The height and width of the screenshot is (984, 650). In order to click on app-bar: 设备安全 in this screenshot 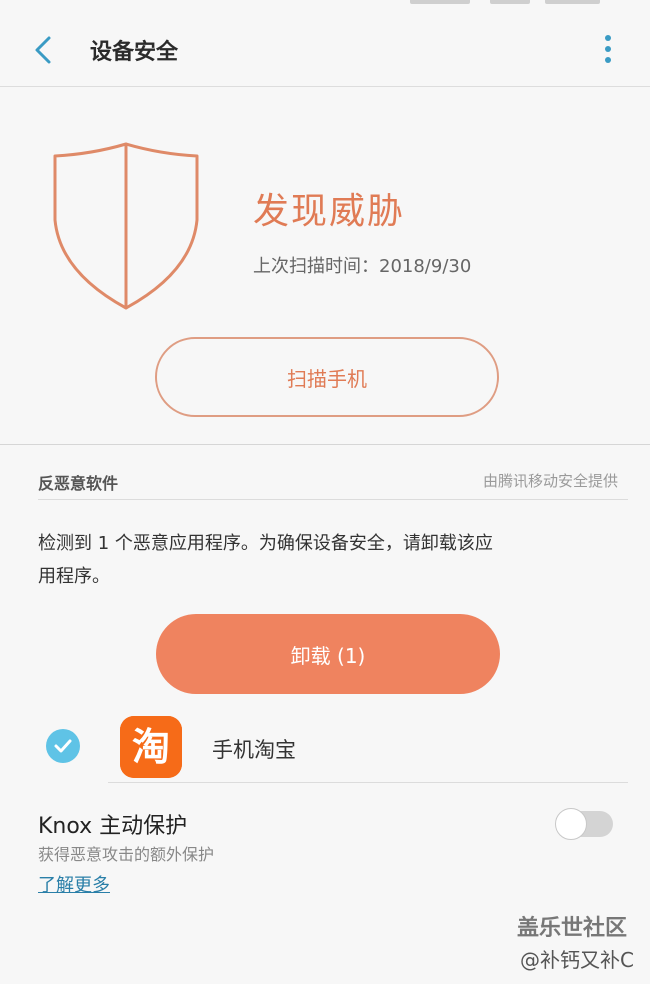, I will do `click(325, 48)`.